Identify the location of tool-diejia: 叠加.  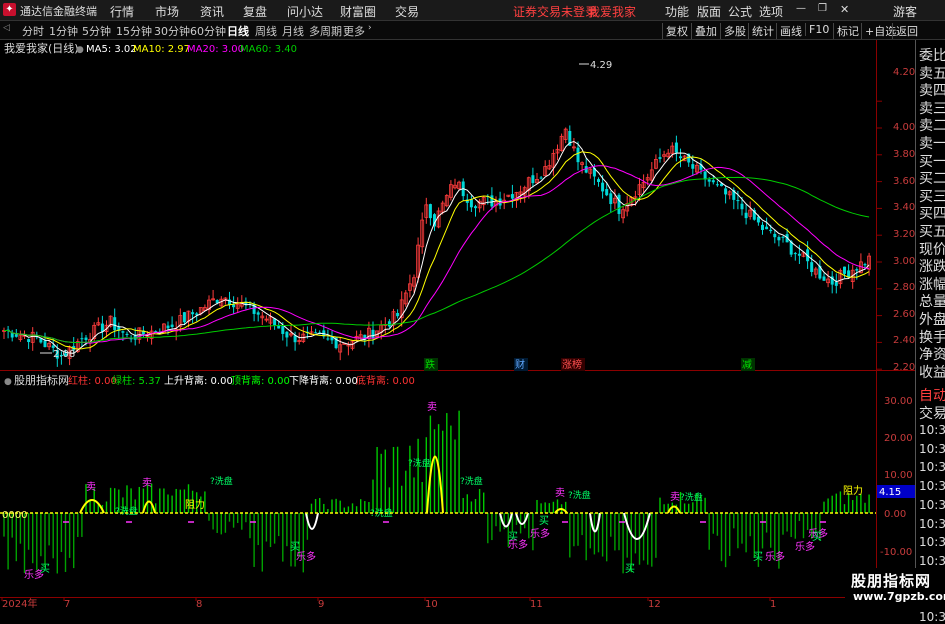
(704, 31).